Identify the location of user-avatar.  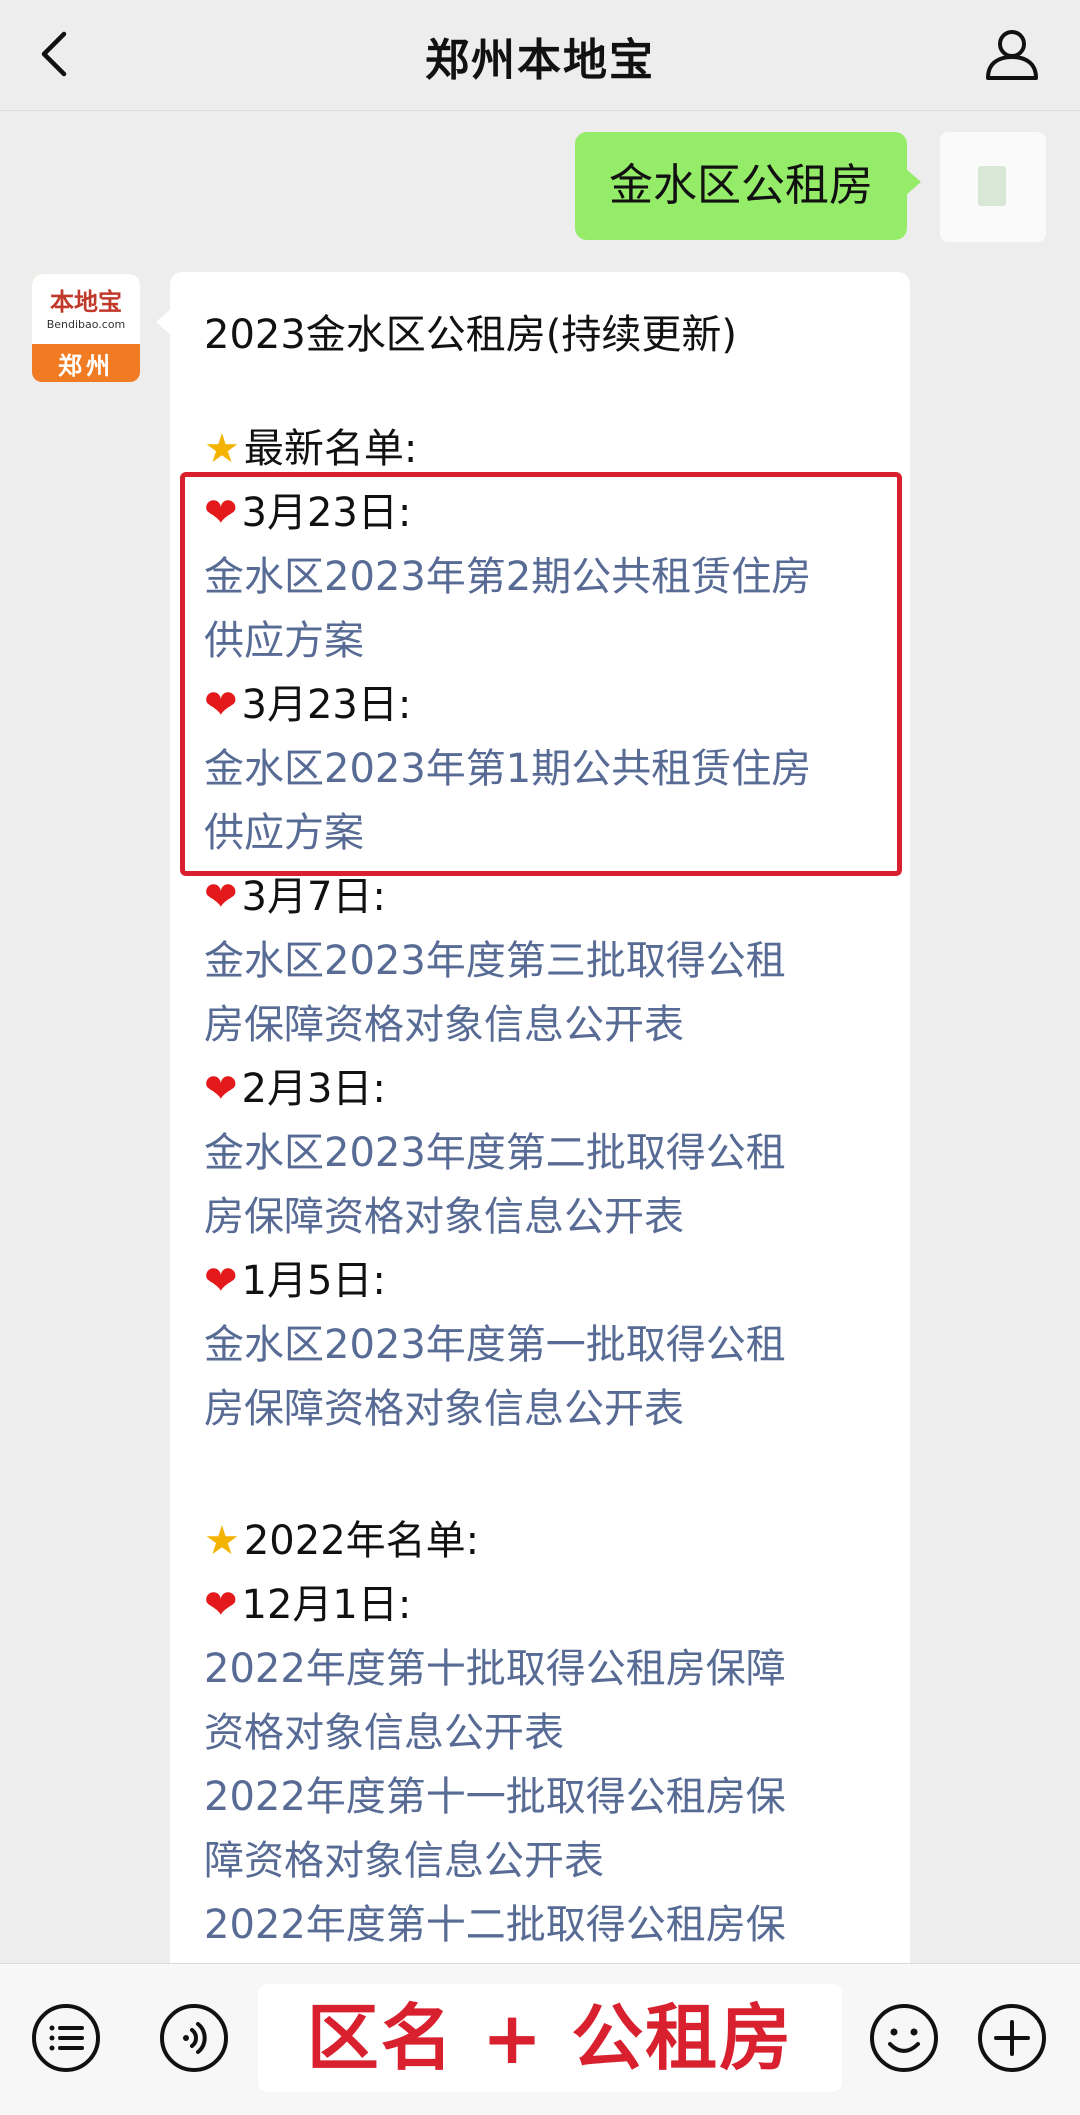
(993, 187).